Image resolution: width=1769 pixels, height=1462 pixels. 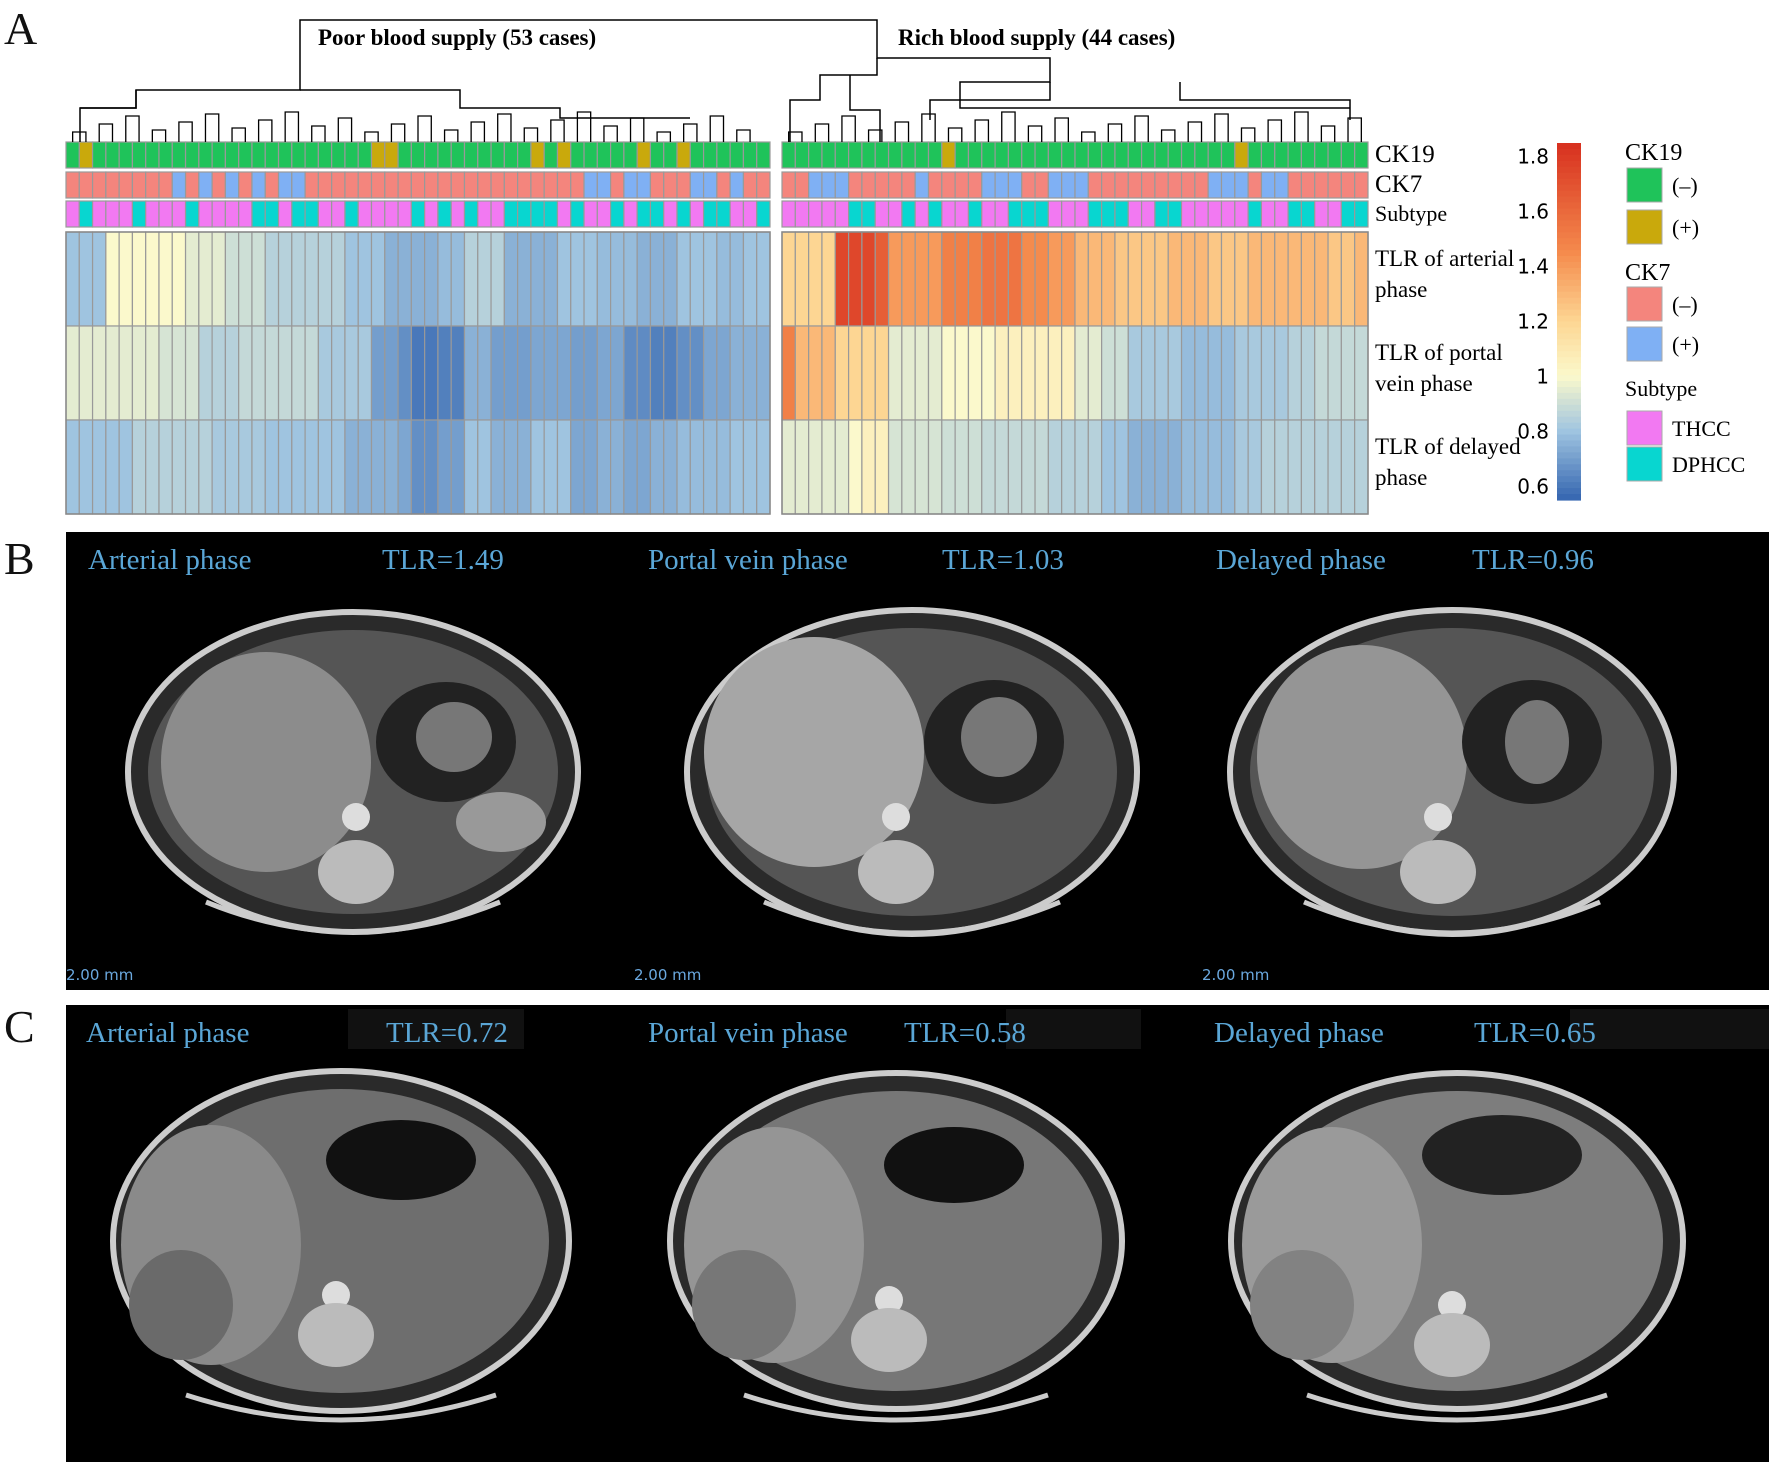 I want to click on panel-c-letter: C, so click(x=19, y=1026).